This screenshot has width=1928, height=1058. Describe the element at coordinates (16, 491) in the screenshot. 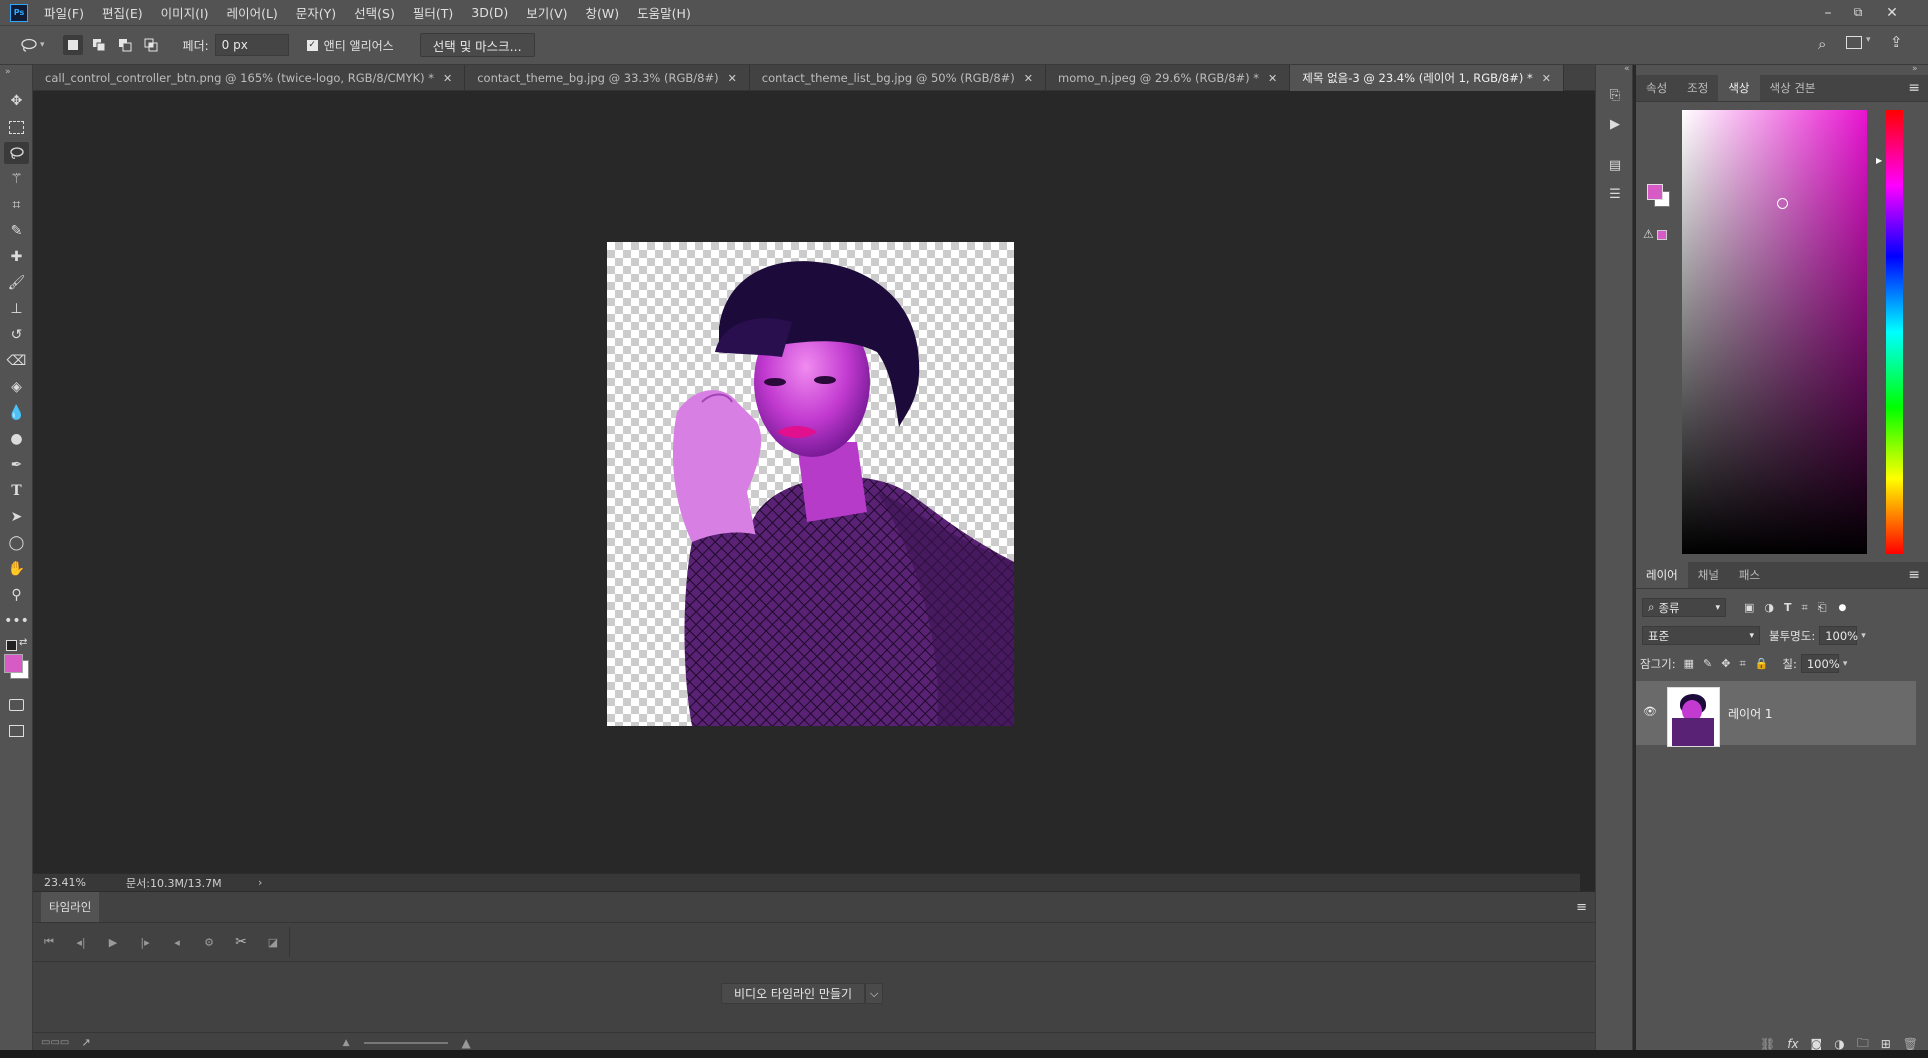

I see `type-tool-icon: T` at that location.